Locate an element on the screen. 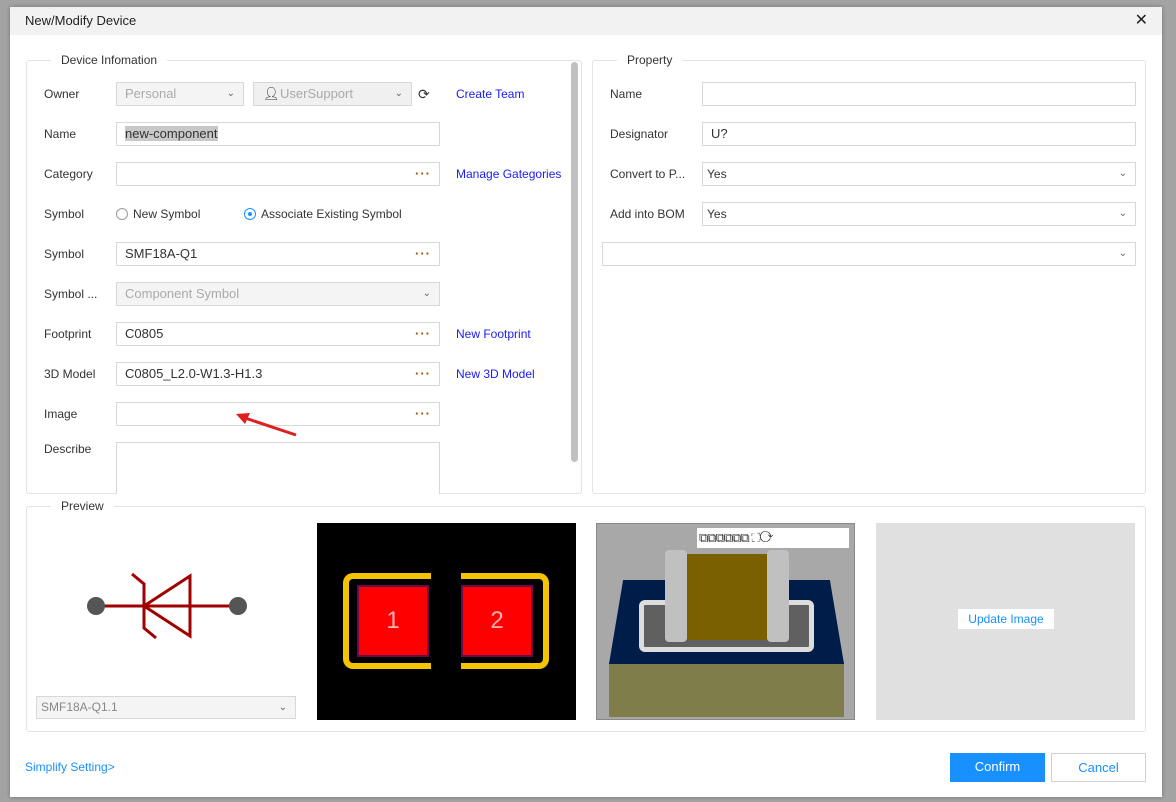 Image resolution: width=1176 pixels, height=802 pixels. terminal-right is located at coordinates (778, 596).